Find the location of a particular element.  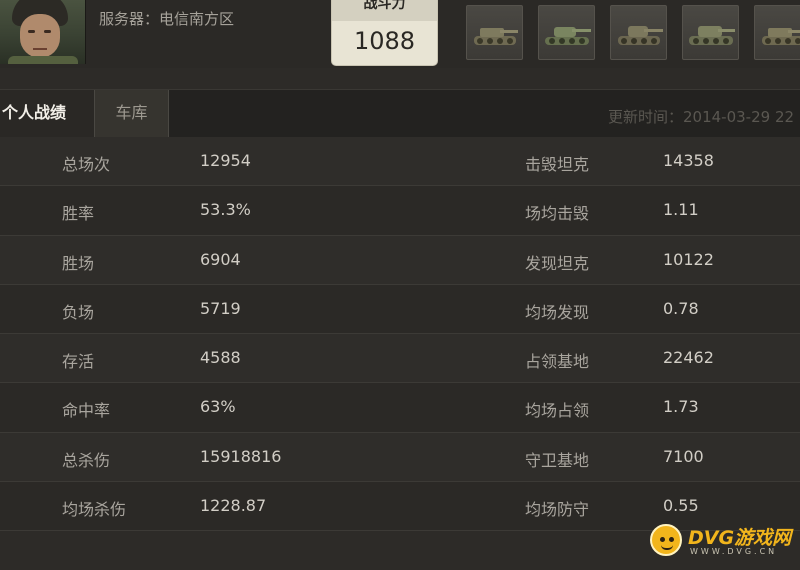

stat-label: 发现坦克 is located at coordinates (557, 263).